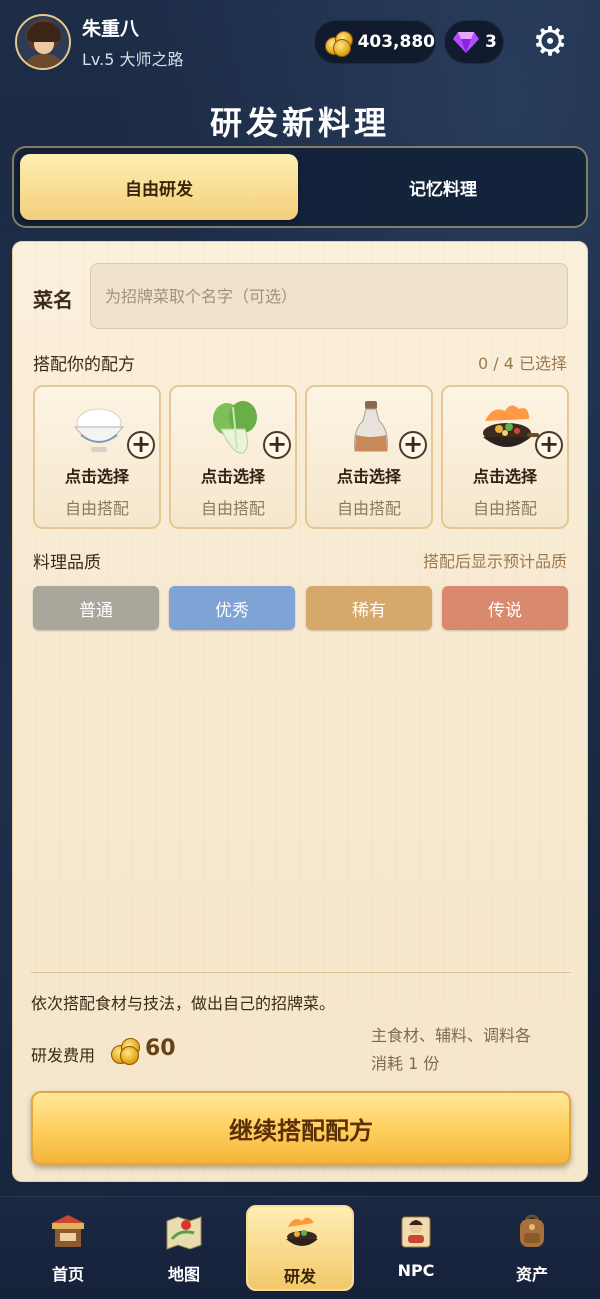  What do you see at coordinates (300, 42) in the screenshot?
I see `top-bar: 朱重八 Lv.5 大师之路 403,880 3 ⚙` at bounding box center [300, 42].